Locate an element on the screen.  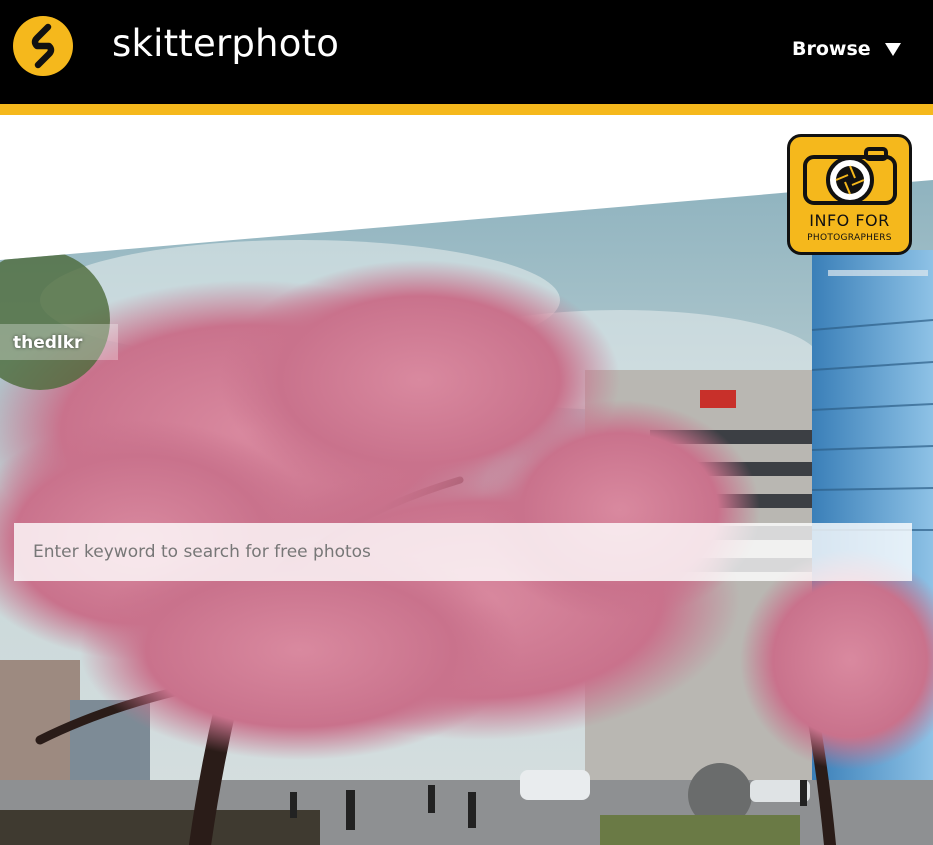
badge-subtitle: PHOTOGRAPHERS is located at coordinates (849, 238).